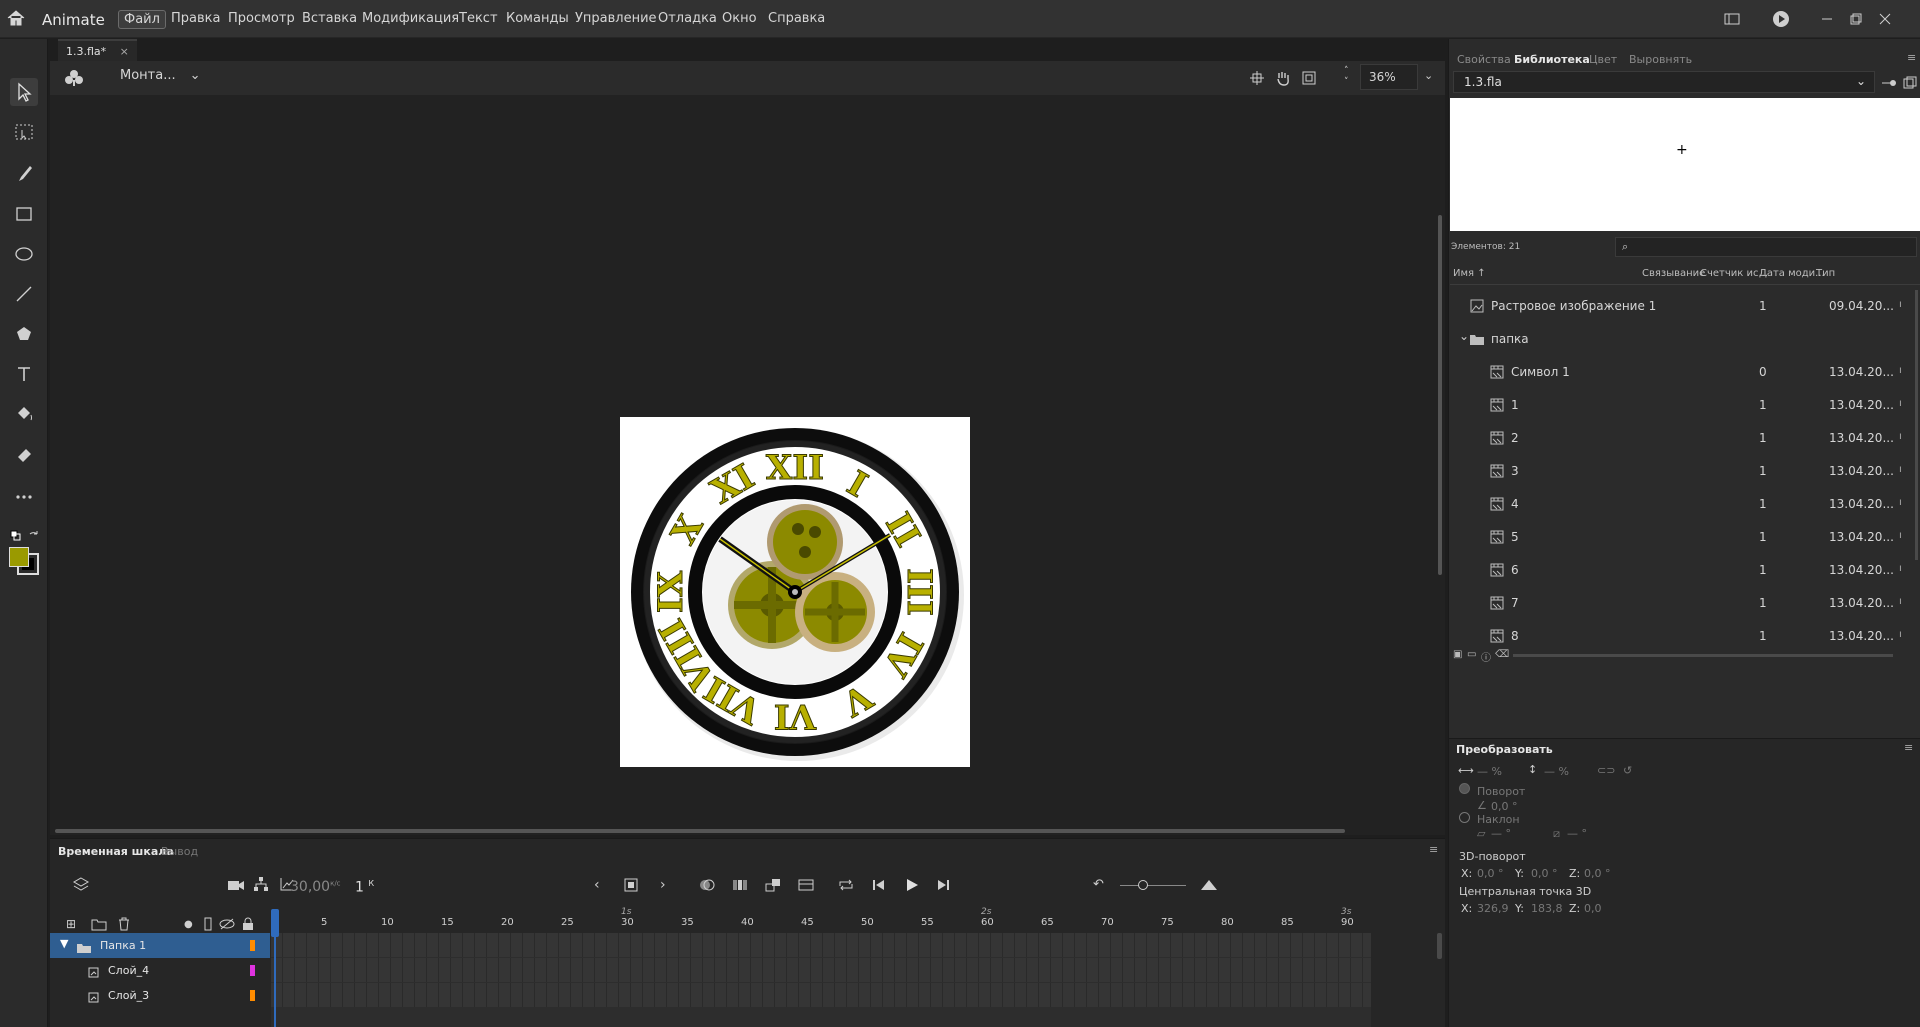 The height and width of the screenshot is (1027, 1920). What do you see at coordinates (1682, 537) in the screenshot?
I see `library-item: 5 1 13.04.20... ı` at bounding box center [1682, 537].